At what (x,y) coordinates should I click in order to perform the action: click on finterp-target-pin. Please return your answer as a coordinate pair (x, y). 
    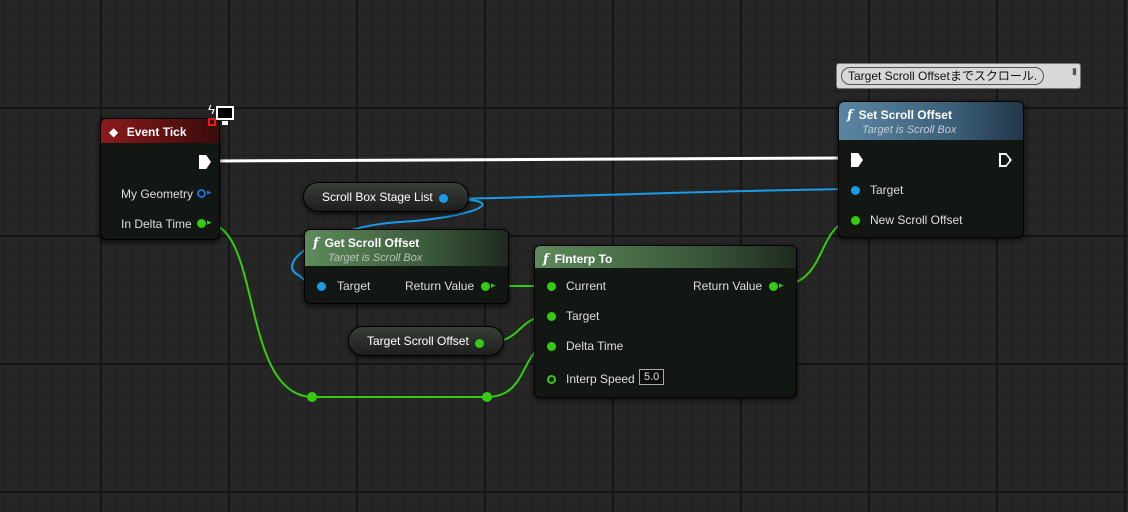
    Looking at the image, I should click on (551, 316).